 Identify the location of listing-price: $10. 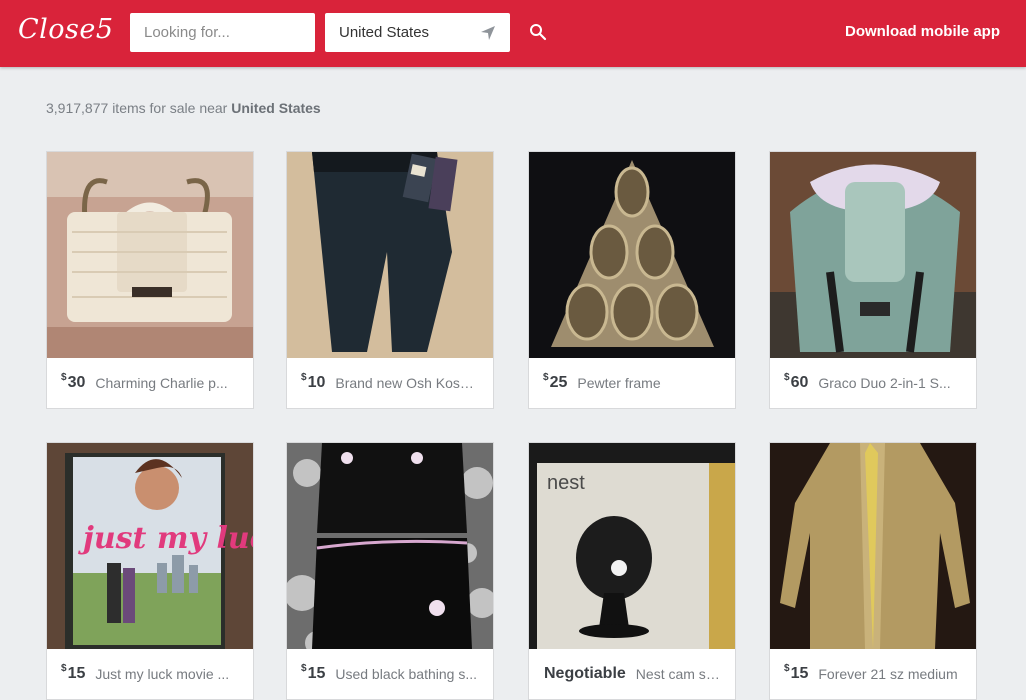
(313, 381).